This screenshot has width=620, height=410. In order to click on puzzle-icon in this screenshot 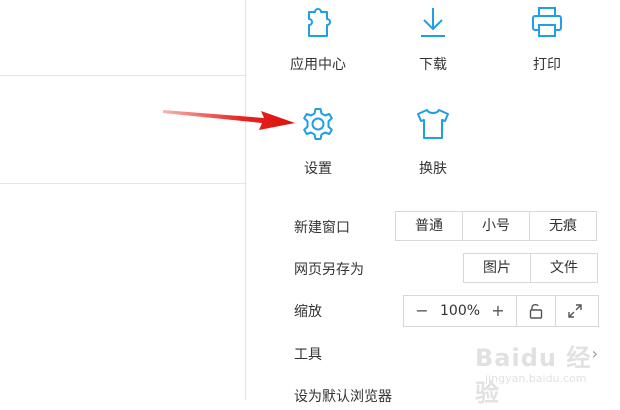, I will do `click(319, 22)`.